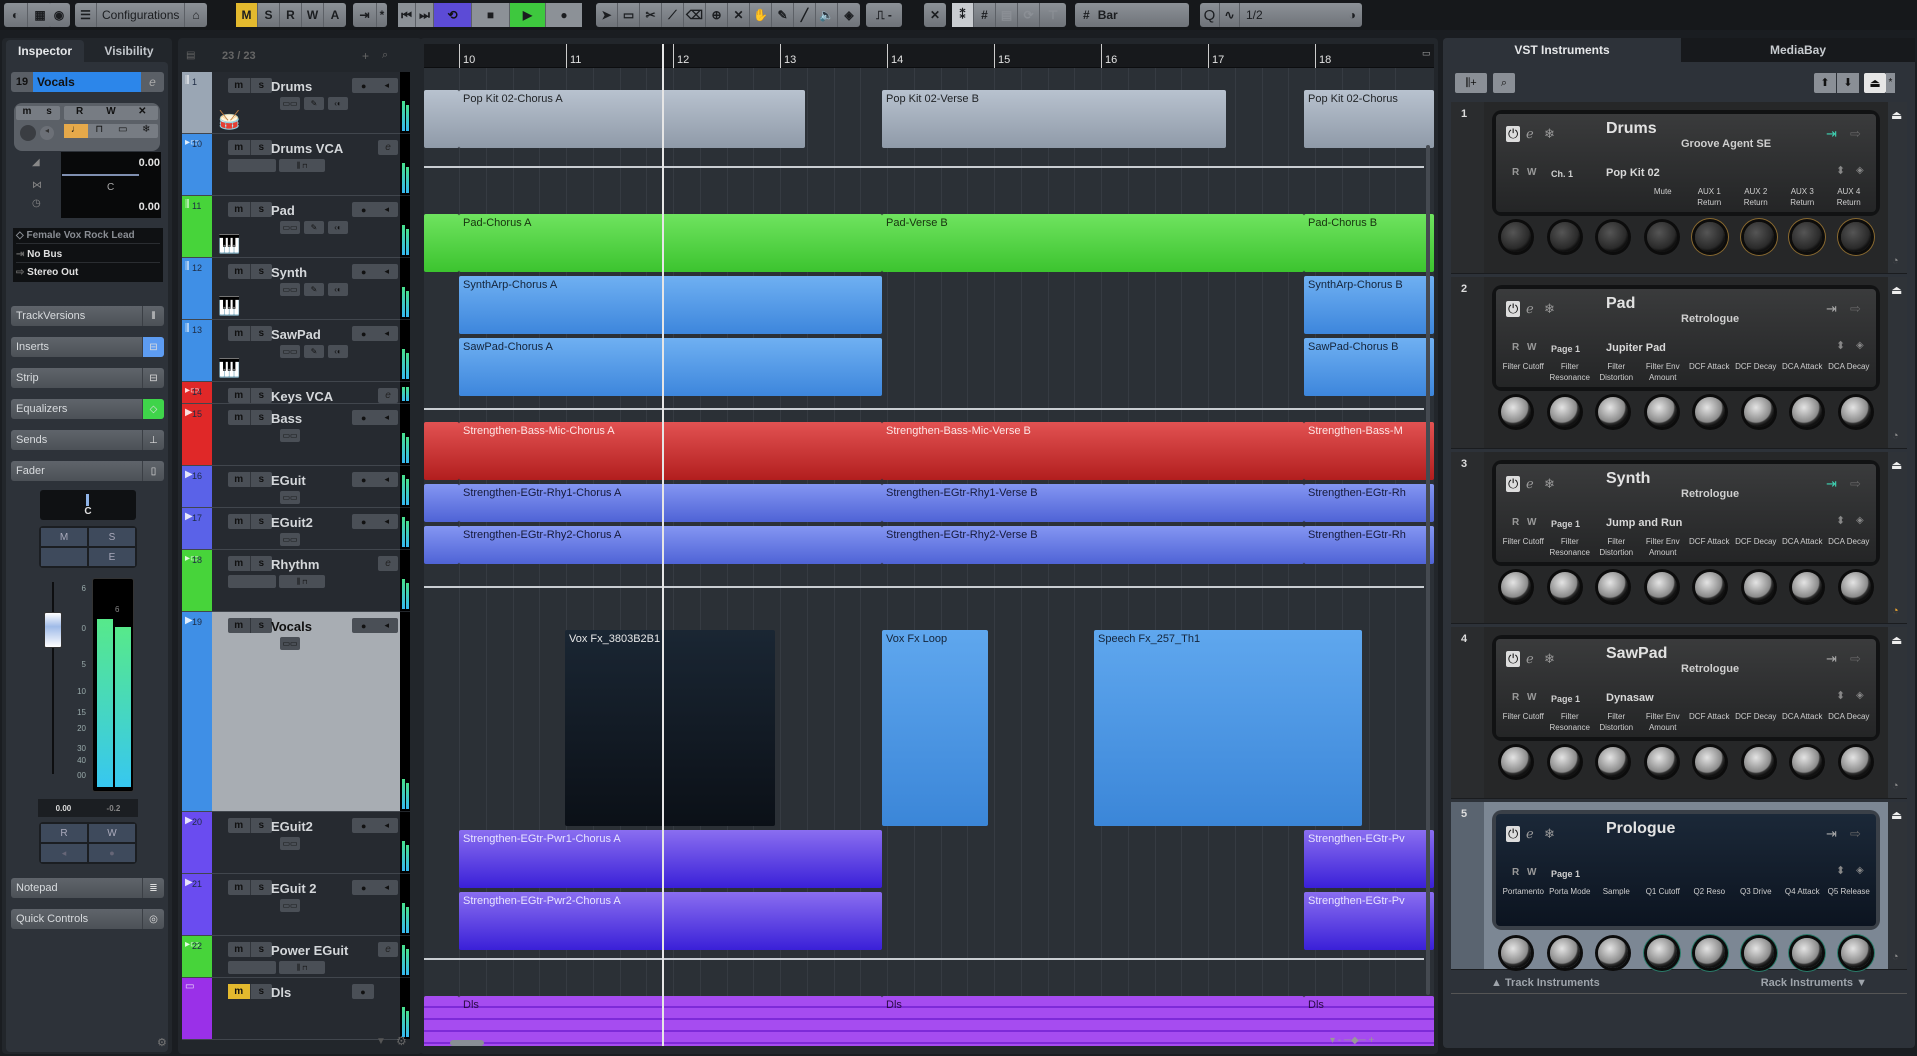 This screenshot has height=1056, width=1917. Describe the element at coordinates (1210, 15) in the screenshot. I see `quantize-button: Q` at that location.